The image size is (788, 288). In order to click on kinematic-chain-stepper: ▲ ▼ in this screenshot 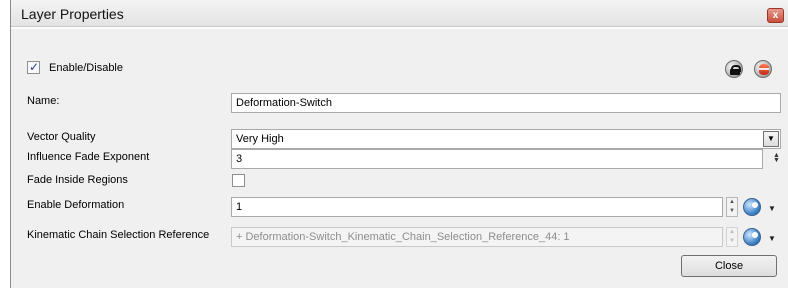, I will do `click(732, 237)`.